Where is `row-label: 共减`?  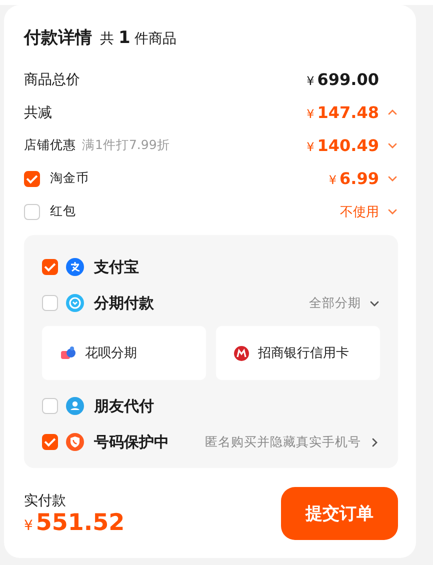
row-label: 共减 is located at coordinates (38, 113).